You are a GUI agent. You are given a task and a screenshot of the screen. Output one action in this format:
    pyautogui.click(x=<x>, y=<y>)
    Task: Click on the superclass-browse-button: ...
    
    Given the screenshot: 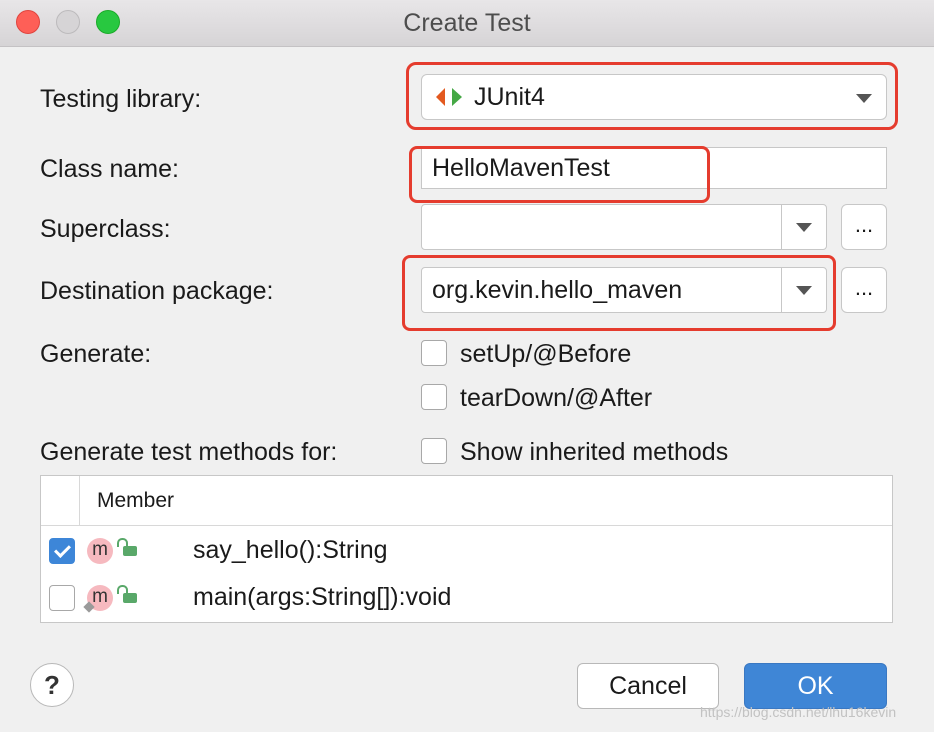 What is the action you would take?
    pyautogui.click(x=864, y=227)
    